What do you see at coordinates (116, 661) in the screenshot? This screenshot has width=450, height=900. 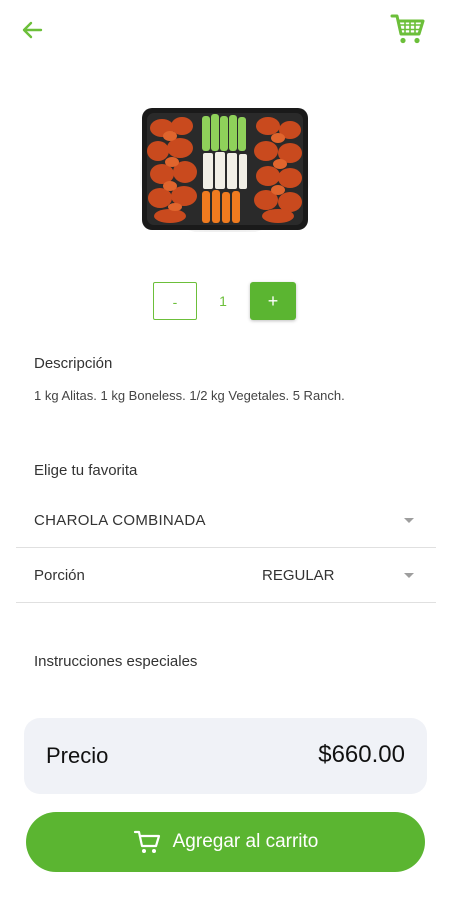 I see `special-instructions-label: Instrucciones especiales` at bounding box center [116, 661].